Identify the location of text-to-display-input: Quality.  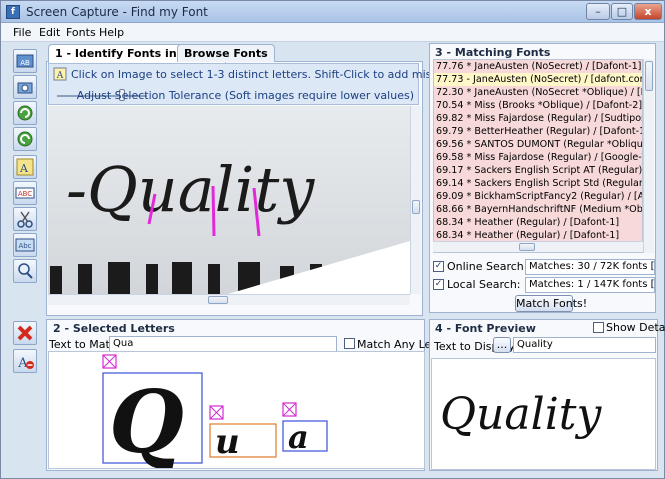
(584, 345).